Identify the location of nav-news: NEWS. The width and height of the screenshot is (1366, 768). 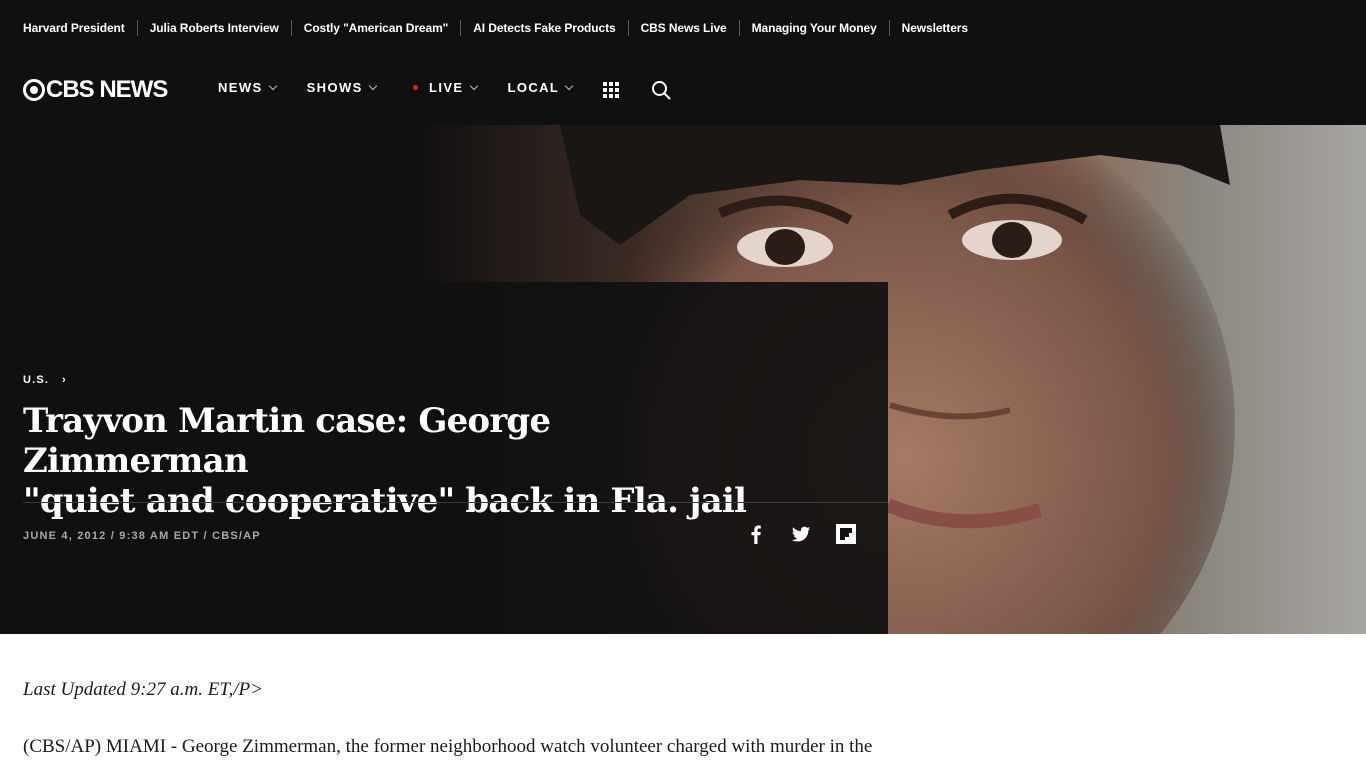
(247, 87).